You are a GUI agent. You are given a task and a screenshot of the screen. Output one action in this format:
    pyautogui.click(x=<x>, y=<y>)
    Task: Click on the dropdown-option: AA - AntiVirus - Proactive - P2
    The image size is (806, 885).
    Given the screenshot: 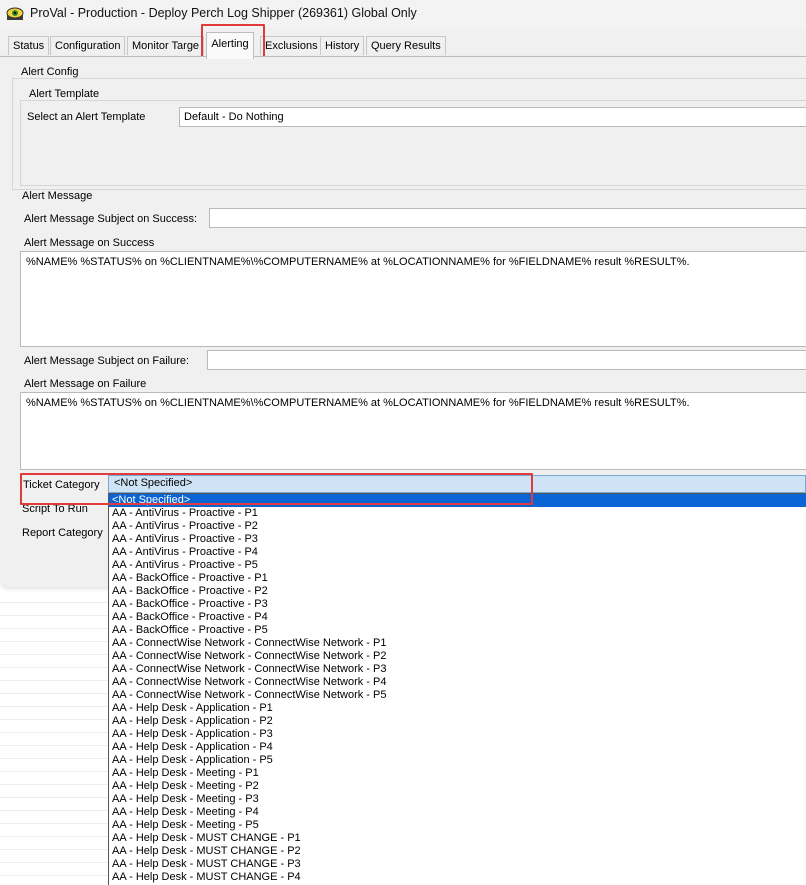 What is the action you would take?
    pyautogui.click(x=185, y=526)
    